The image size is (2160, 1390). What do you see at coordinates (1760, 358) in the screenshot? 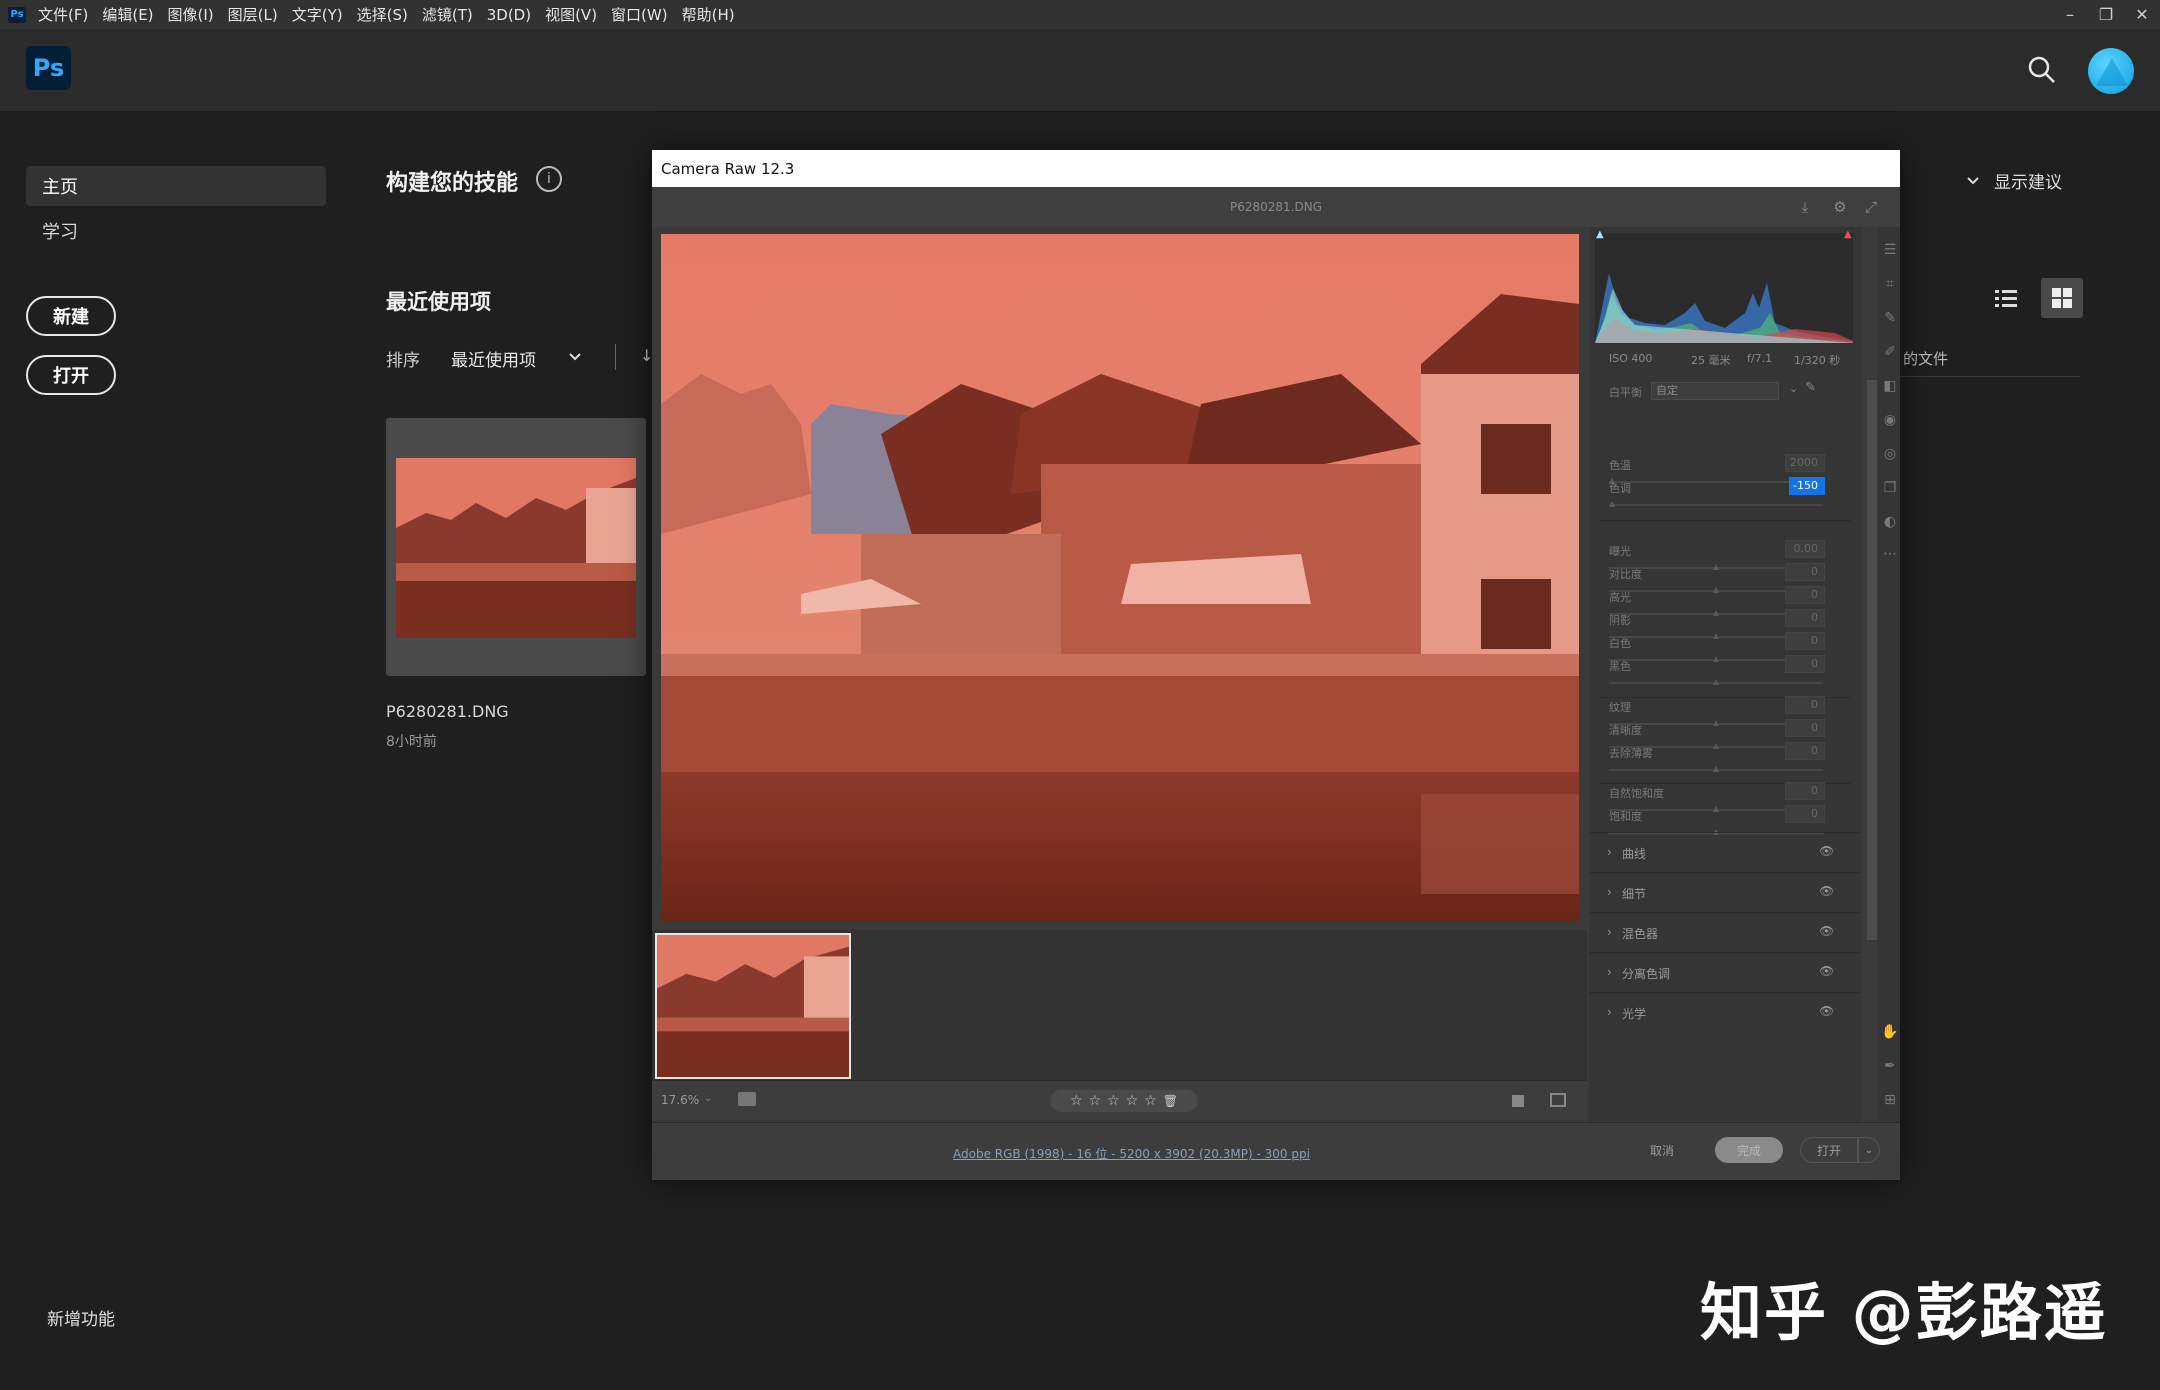
I see `aperture: f/7.1` at bounding box center [1760, 358].